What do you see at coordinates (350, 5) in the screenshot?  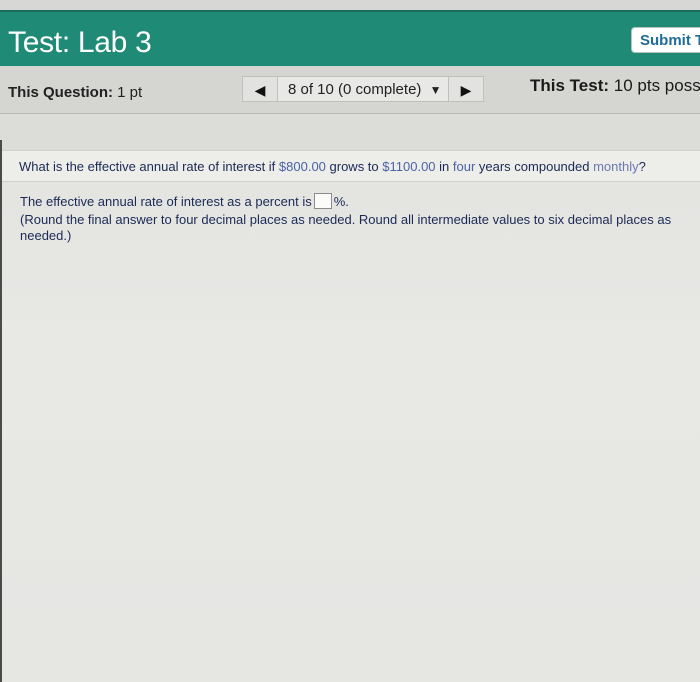 I see `browser-top-strip` at bounding box center [350, 5].